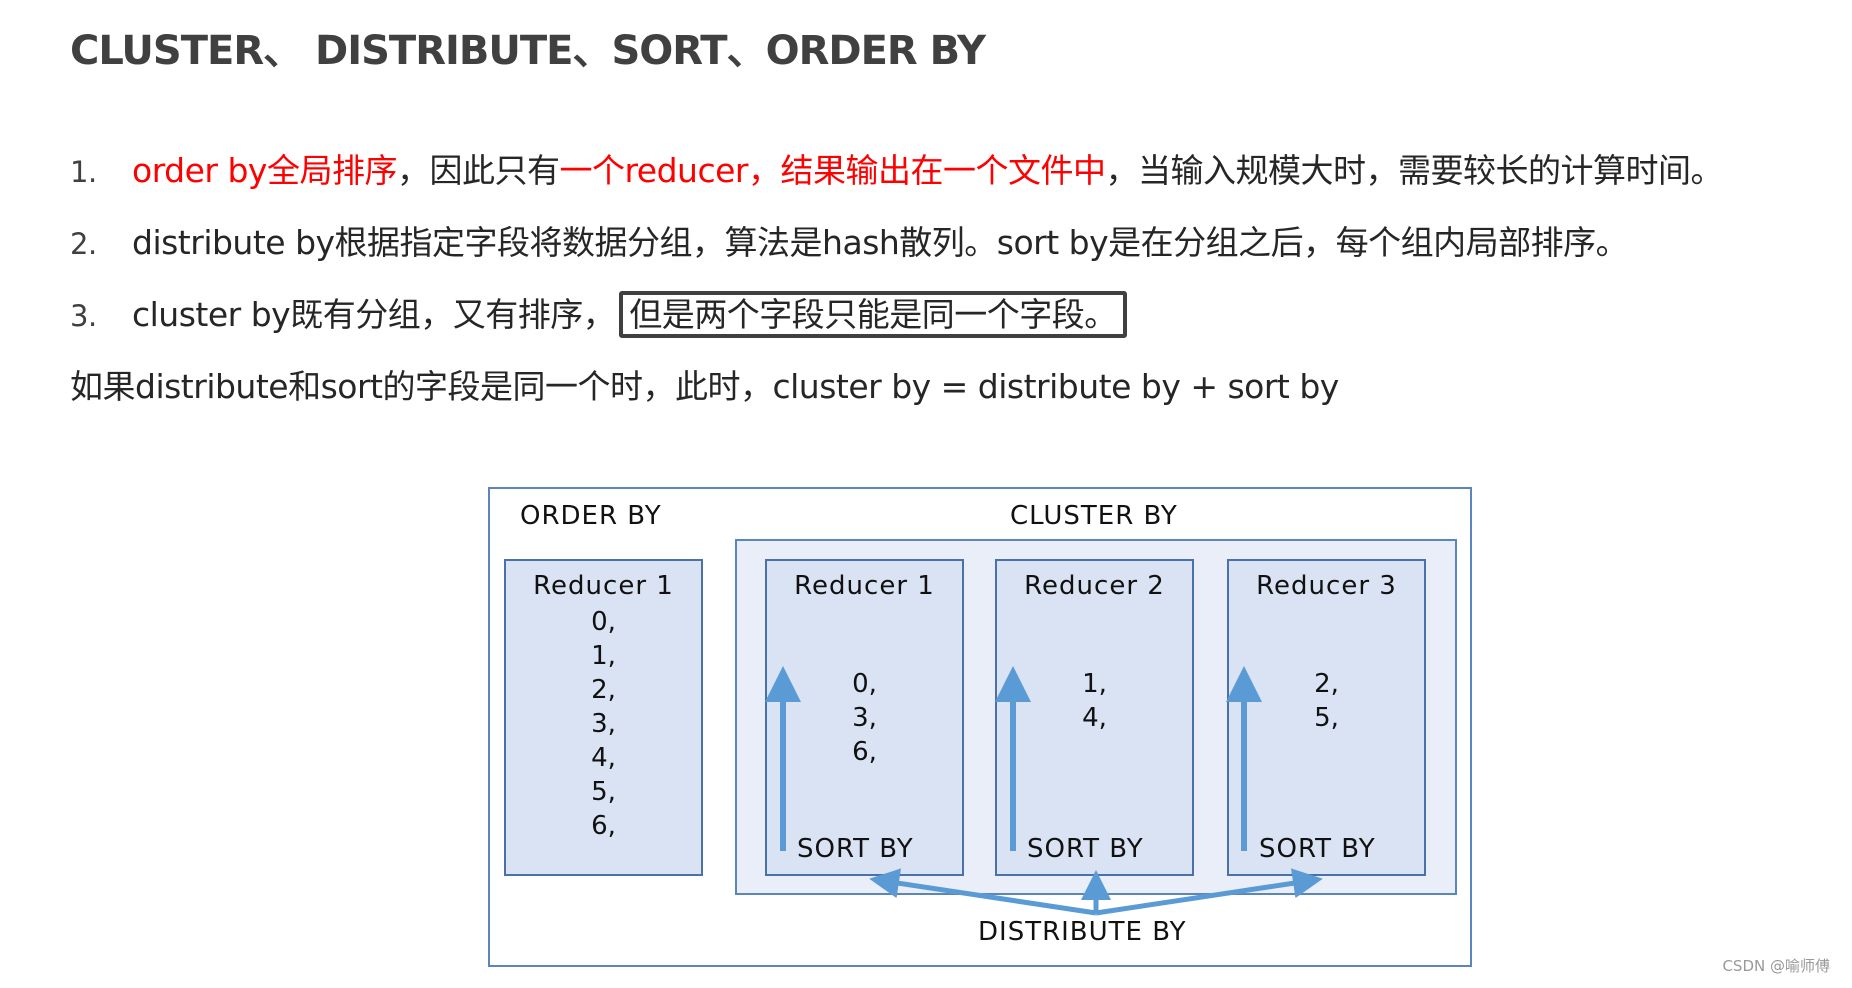  Describe the element at coordinates (1094, 516) in the screenshot. I see `cluster-by-label: CLUSTER BY` at that location.